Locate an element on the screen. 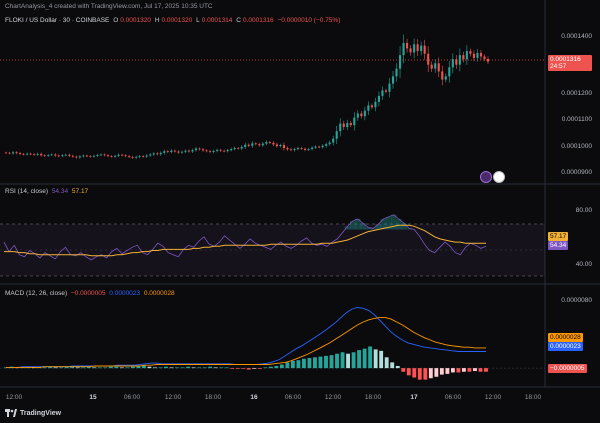 This screenshot has height=423, width=600. time-axis-label: 18:00 is located at coordinates (213, 397).